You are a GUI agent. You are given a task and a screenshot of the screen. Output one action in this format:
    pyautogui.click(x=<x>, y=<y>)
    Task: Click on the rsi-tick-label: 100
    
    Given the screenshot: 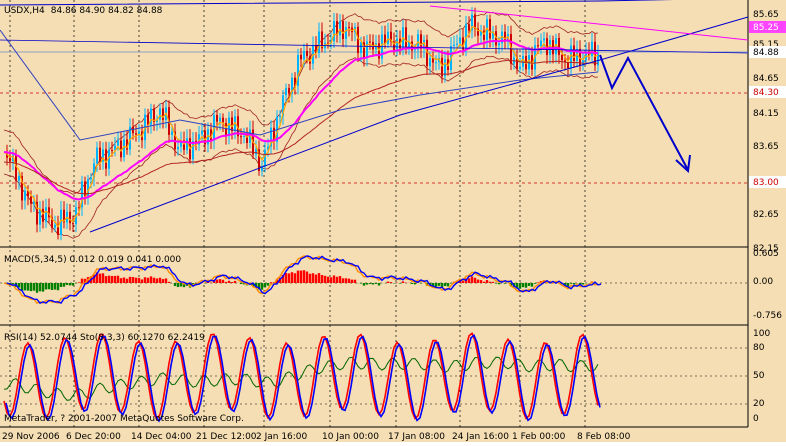 What is the action you would take?
    pyautogui.click(x=761, y=334)
    